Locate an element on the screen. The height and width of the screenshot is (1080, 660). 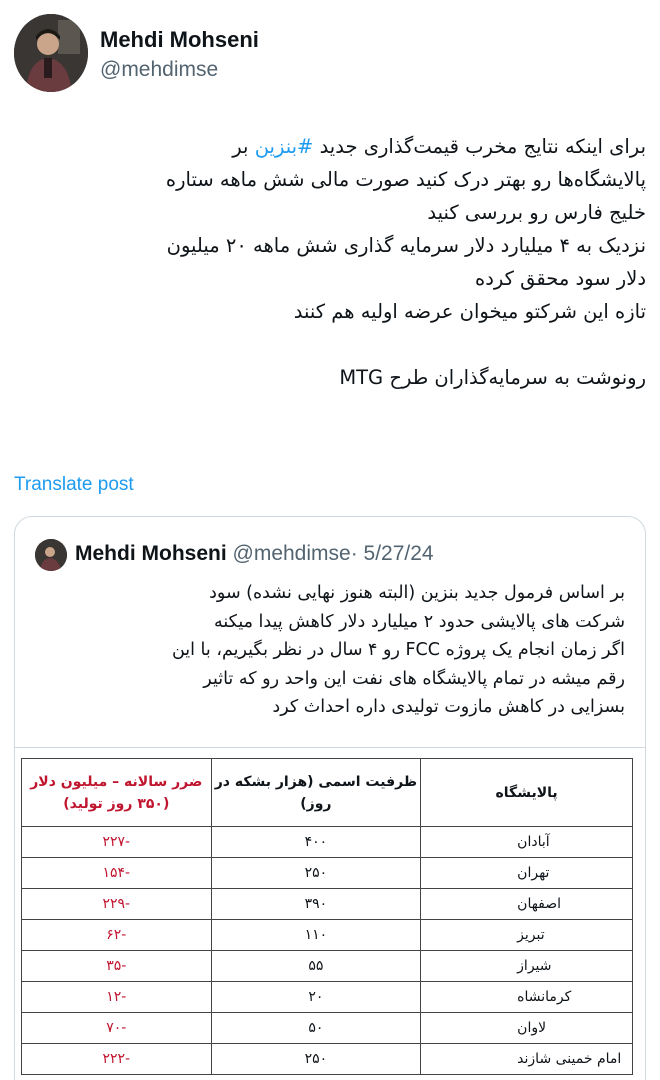
capacity-value: ۳۹۰ is located at coordinates (316, 904).